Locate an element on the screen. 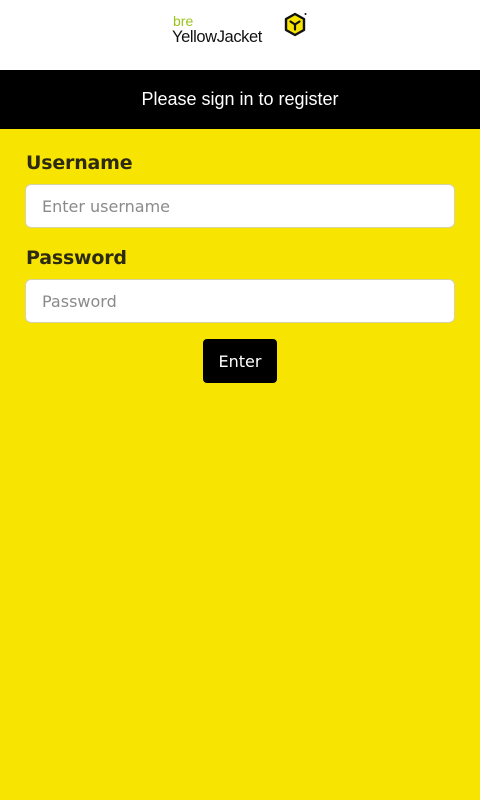 The image size is (480, 800). bre-yellowjacket-logo: bre YellowJacket is located at coordinates (242, 32).